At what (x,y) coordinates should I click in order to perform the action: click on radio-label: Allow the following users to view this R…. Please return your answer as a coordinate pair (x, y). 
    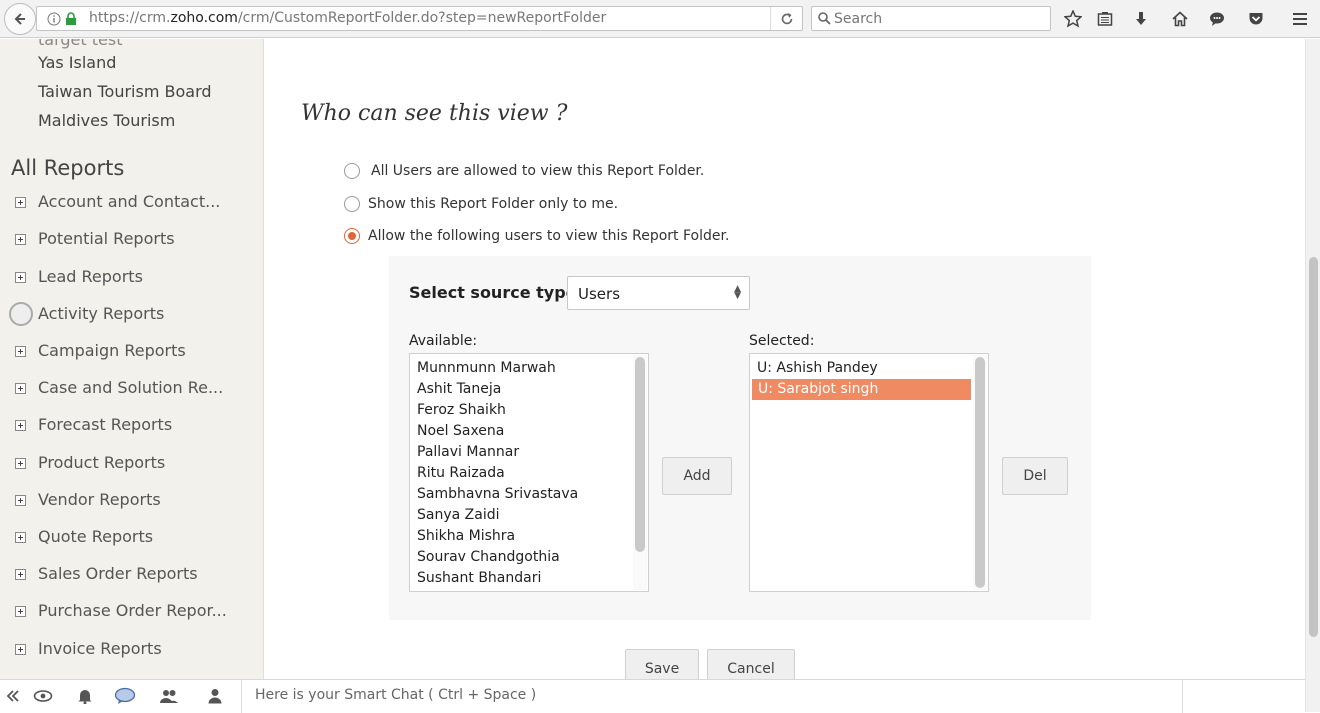
    Looking at the image, I should click on (549, 236).